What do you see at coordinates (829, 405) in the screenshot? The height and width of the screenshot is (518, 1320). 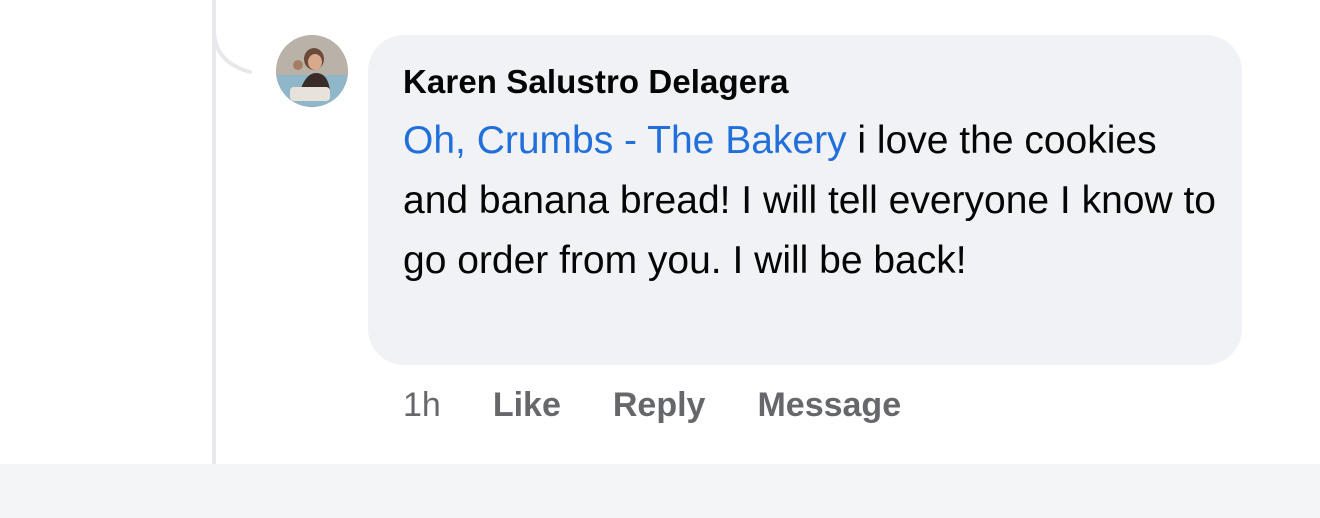 I see `message-button: Message` at bounding box center [829, 405].